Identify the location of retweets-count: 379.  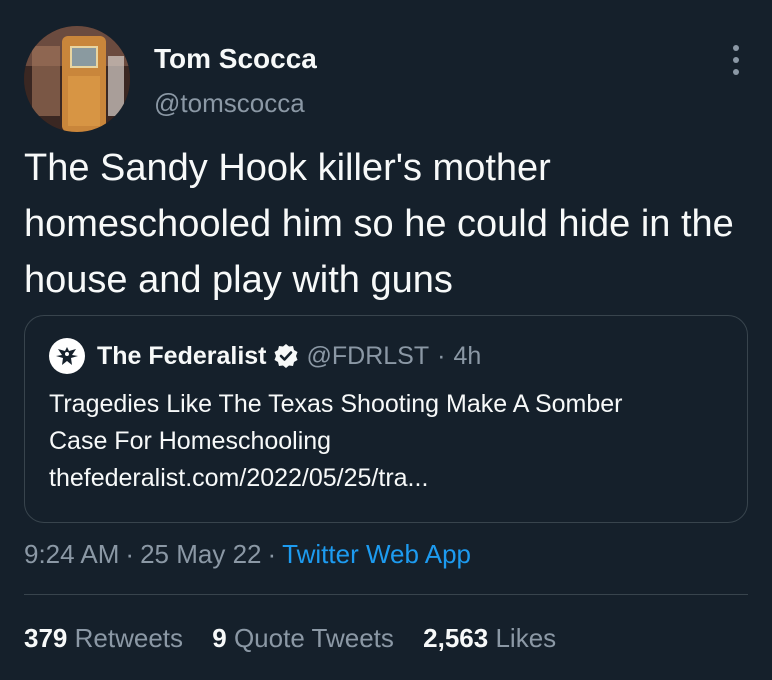
(46, 638).